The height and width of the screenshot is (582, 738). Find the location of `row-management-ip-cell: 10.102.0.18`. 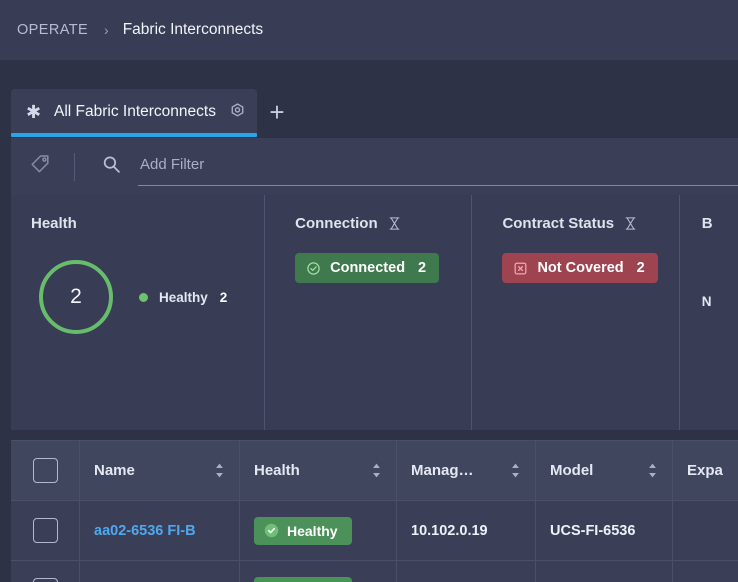

row-management-ip-cell: 10.102.0.18 is located at coordinates (466, 571).